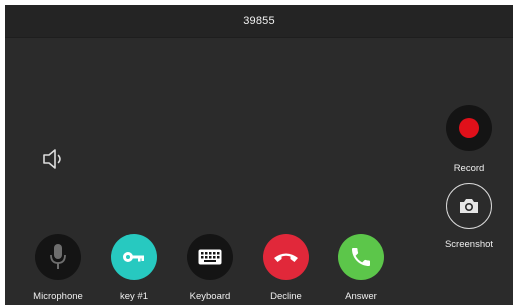 The height and width of the screenshot is (305, 518). I want to click on keyboard-button, so click(210, 257).